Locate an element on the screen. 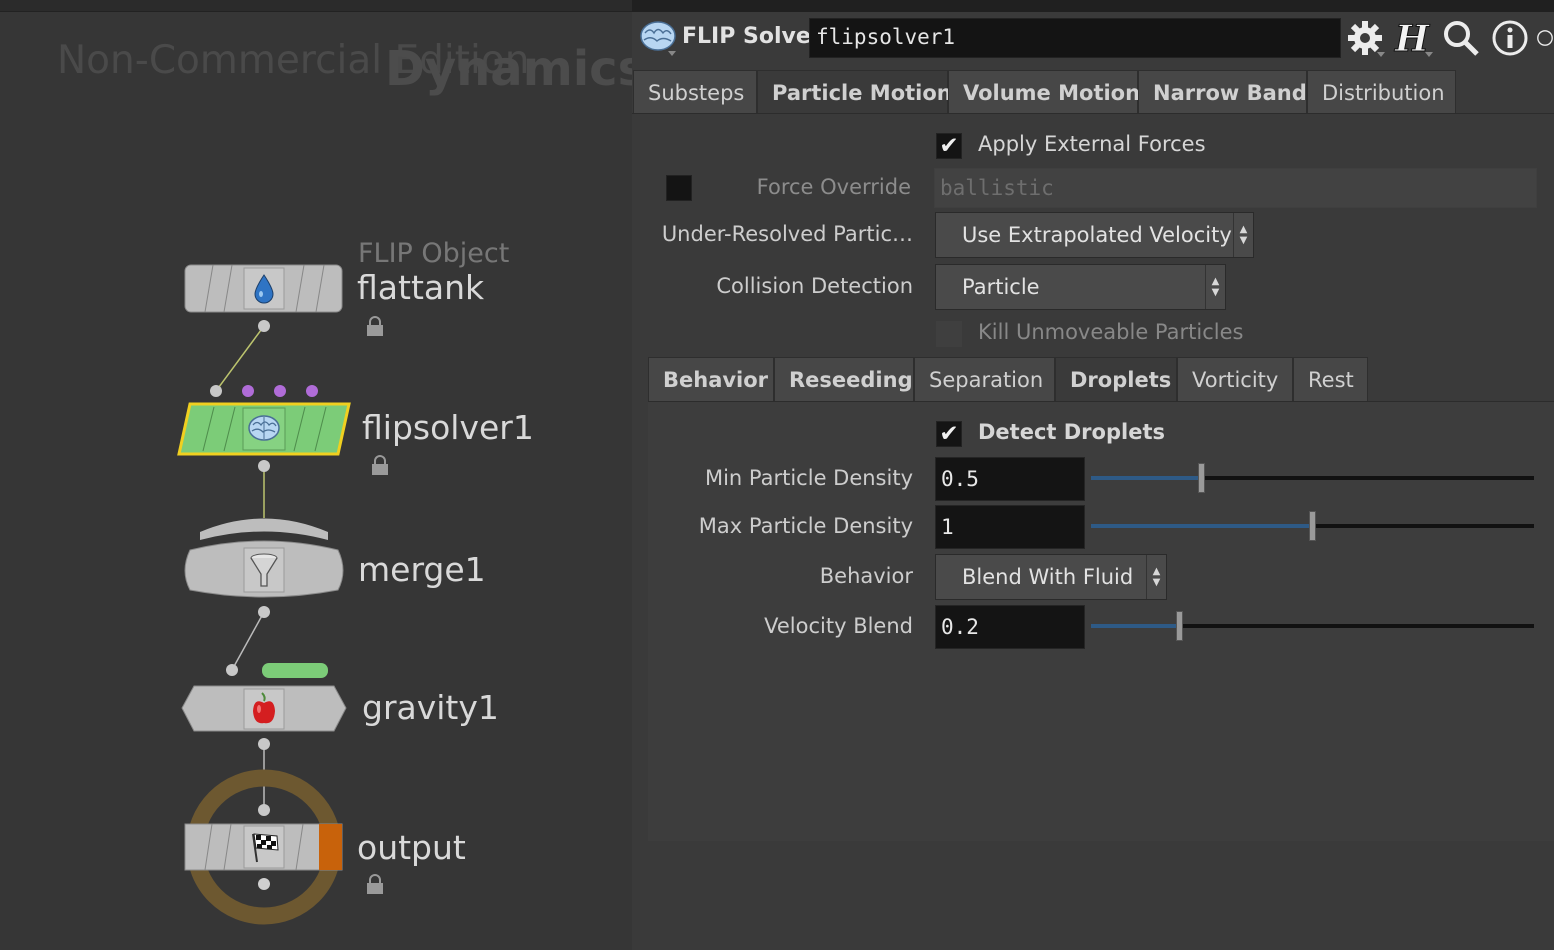 The width and height of the screenshot is (1554, 950). collision-detection-value: Particle is located at coordinates (1001, 287).